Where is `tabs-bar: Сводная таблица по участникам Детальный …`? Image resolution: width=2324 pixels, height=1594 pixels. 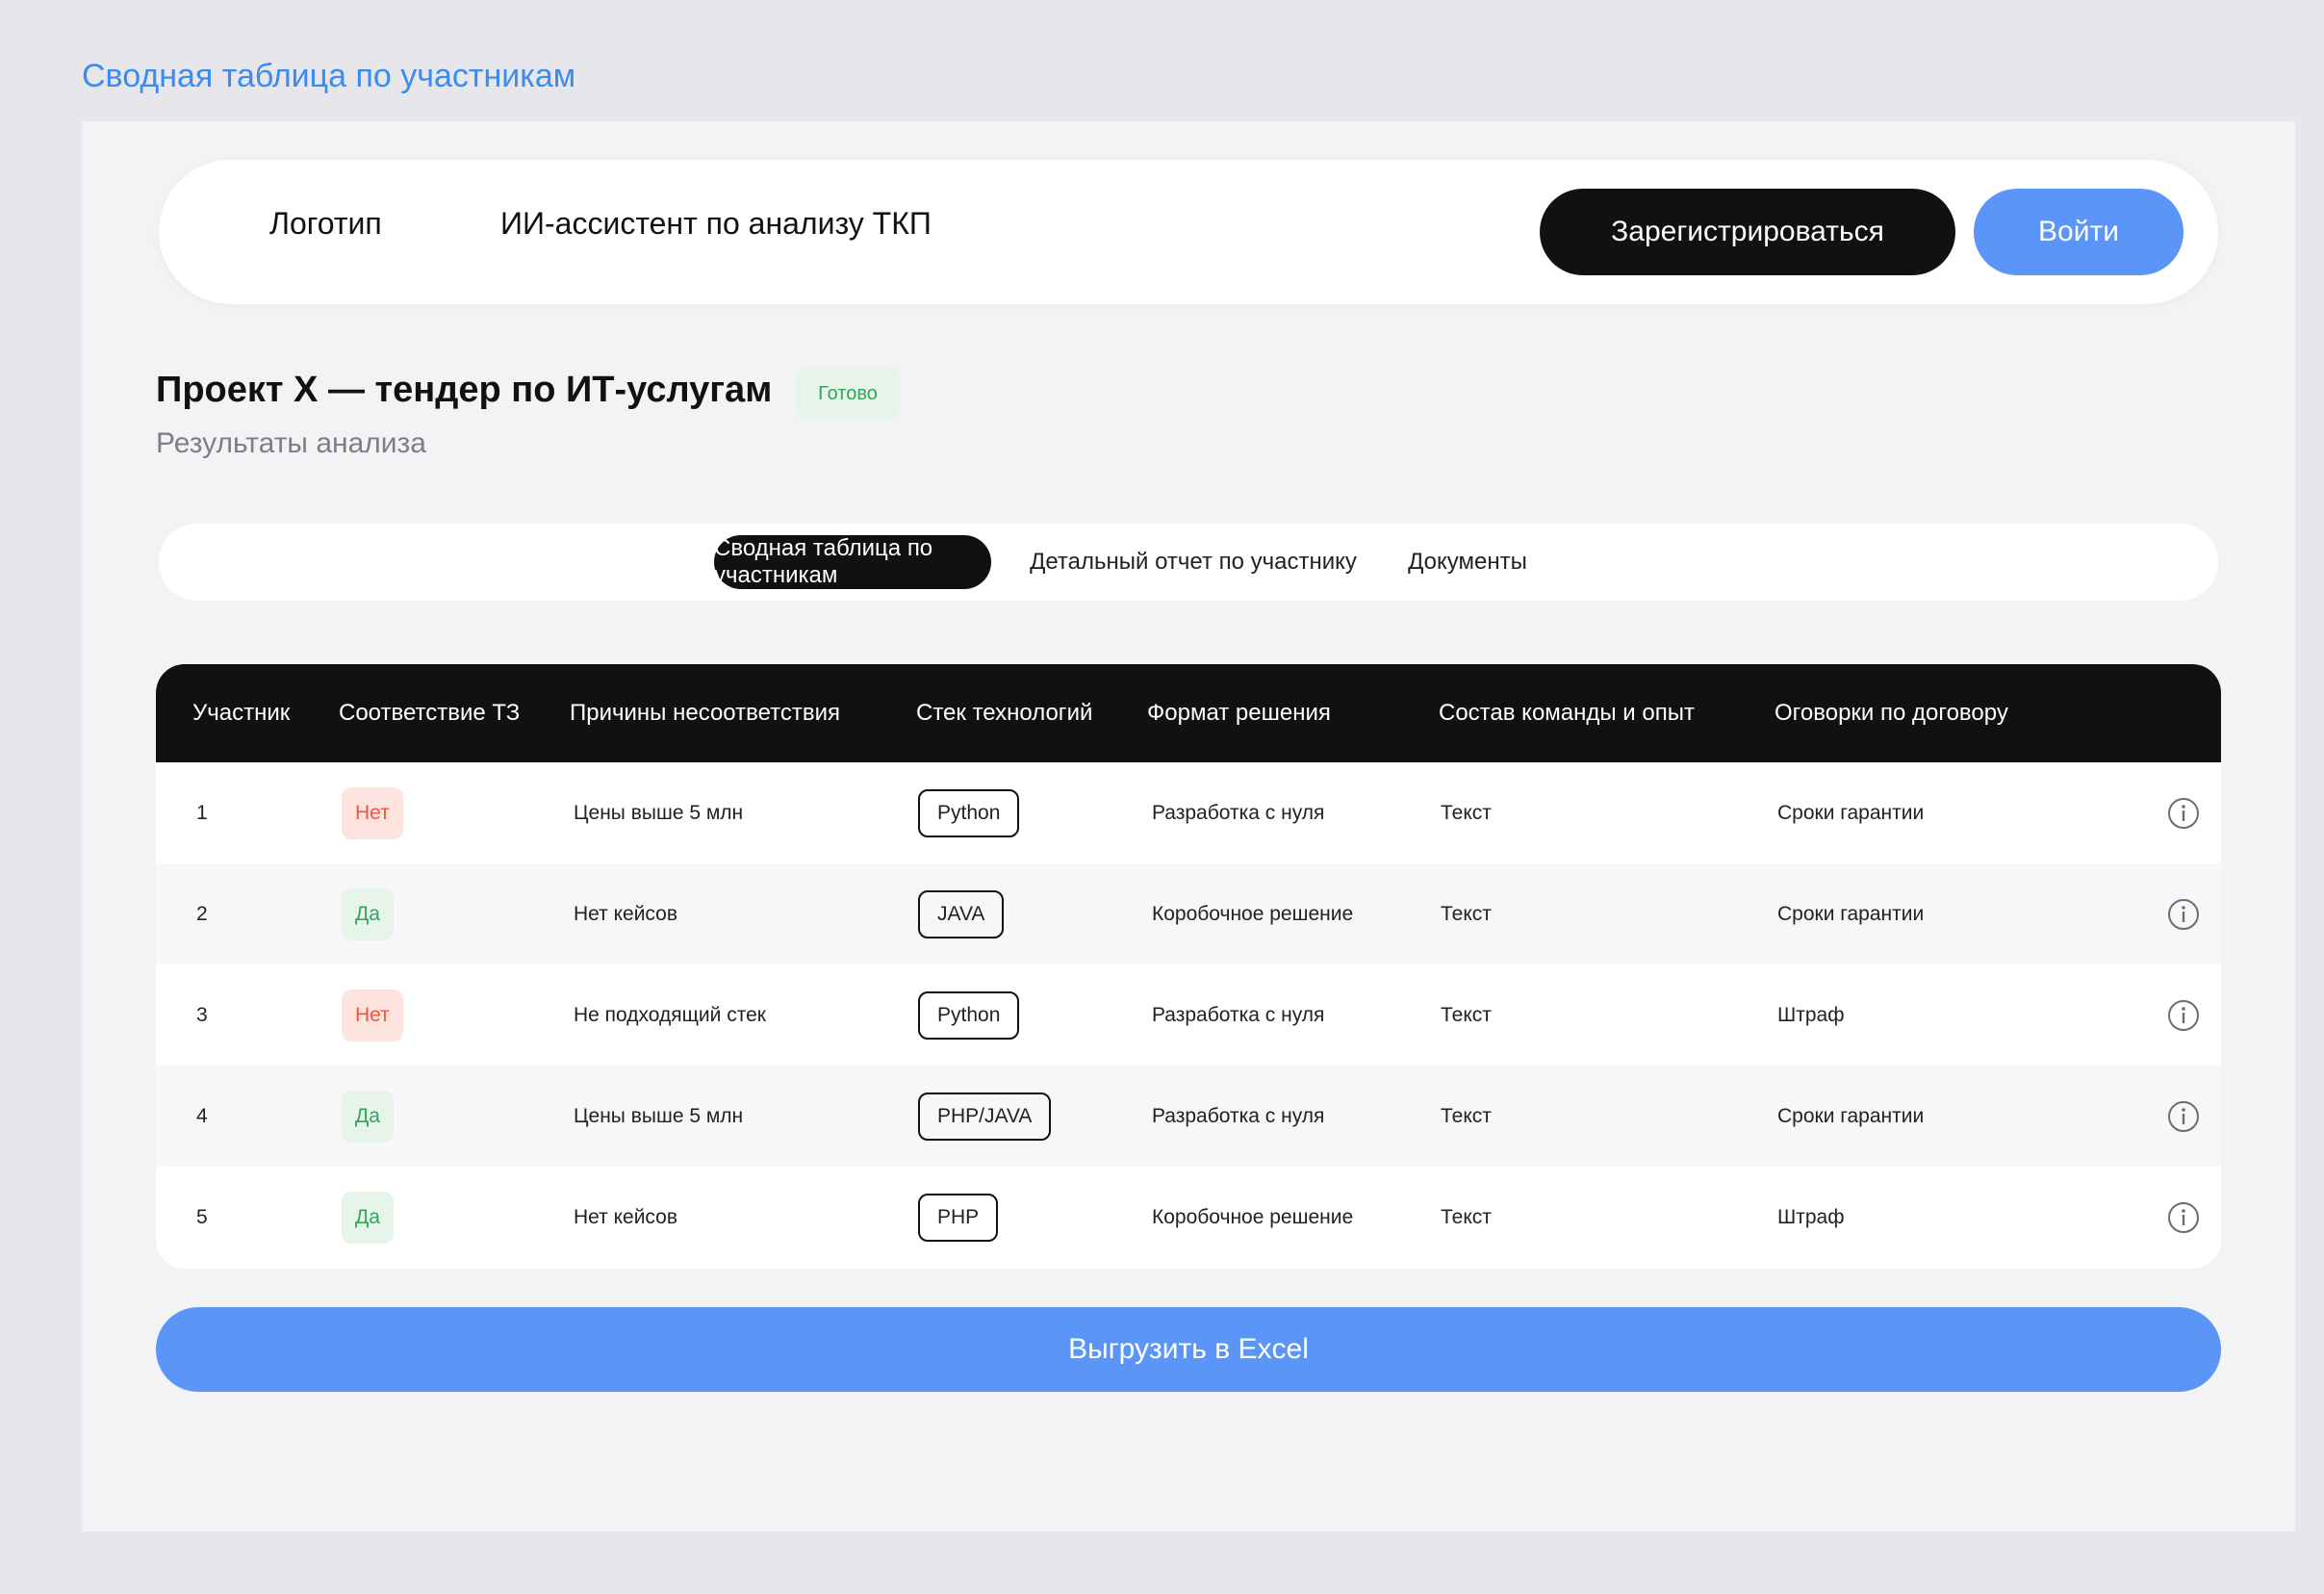 tabs-bar: Сводная таблица по участникам Детальный … is located at coordinates (1188, 562).